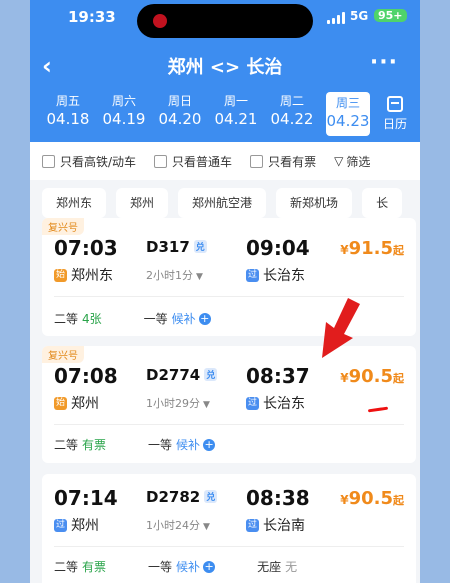 Image resolution: width=450 pixels, height=583 pixels. Describe the element at coordinates (86, 498) in the screenshot. I see `departure-time: 07:14` at that location.